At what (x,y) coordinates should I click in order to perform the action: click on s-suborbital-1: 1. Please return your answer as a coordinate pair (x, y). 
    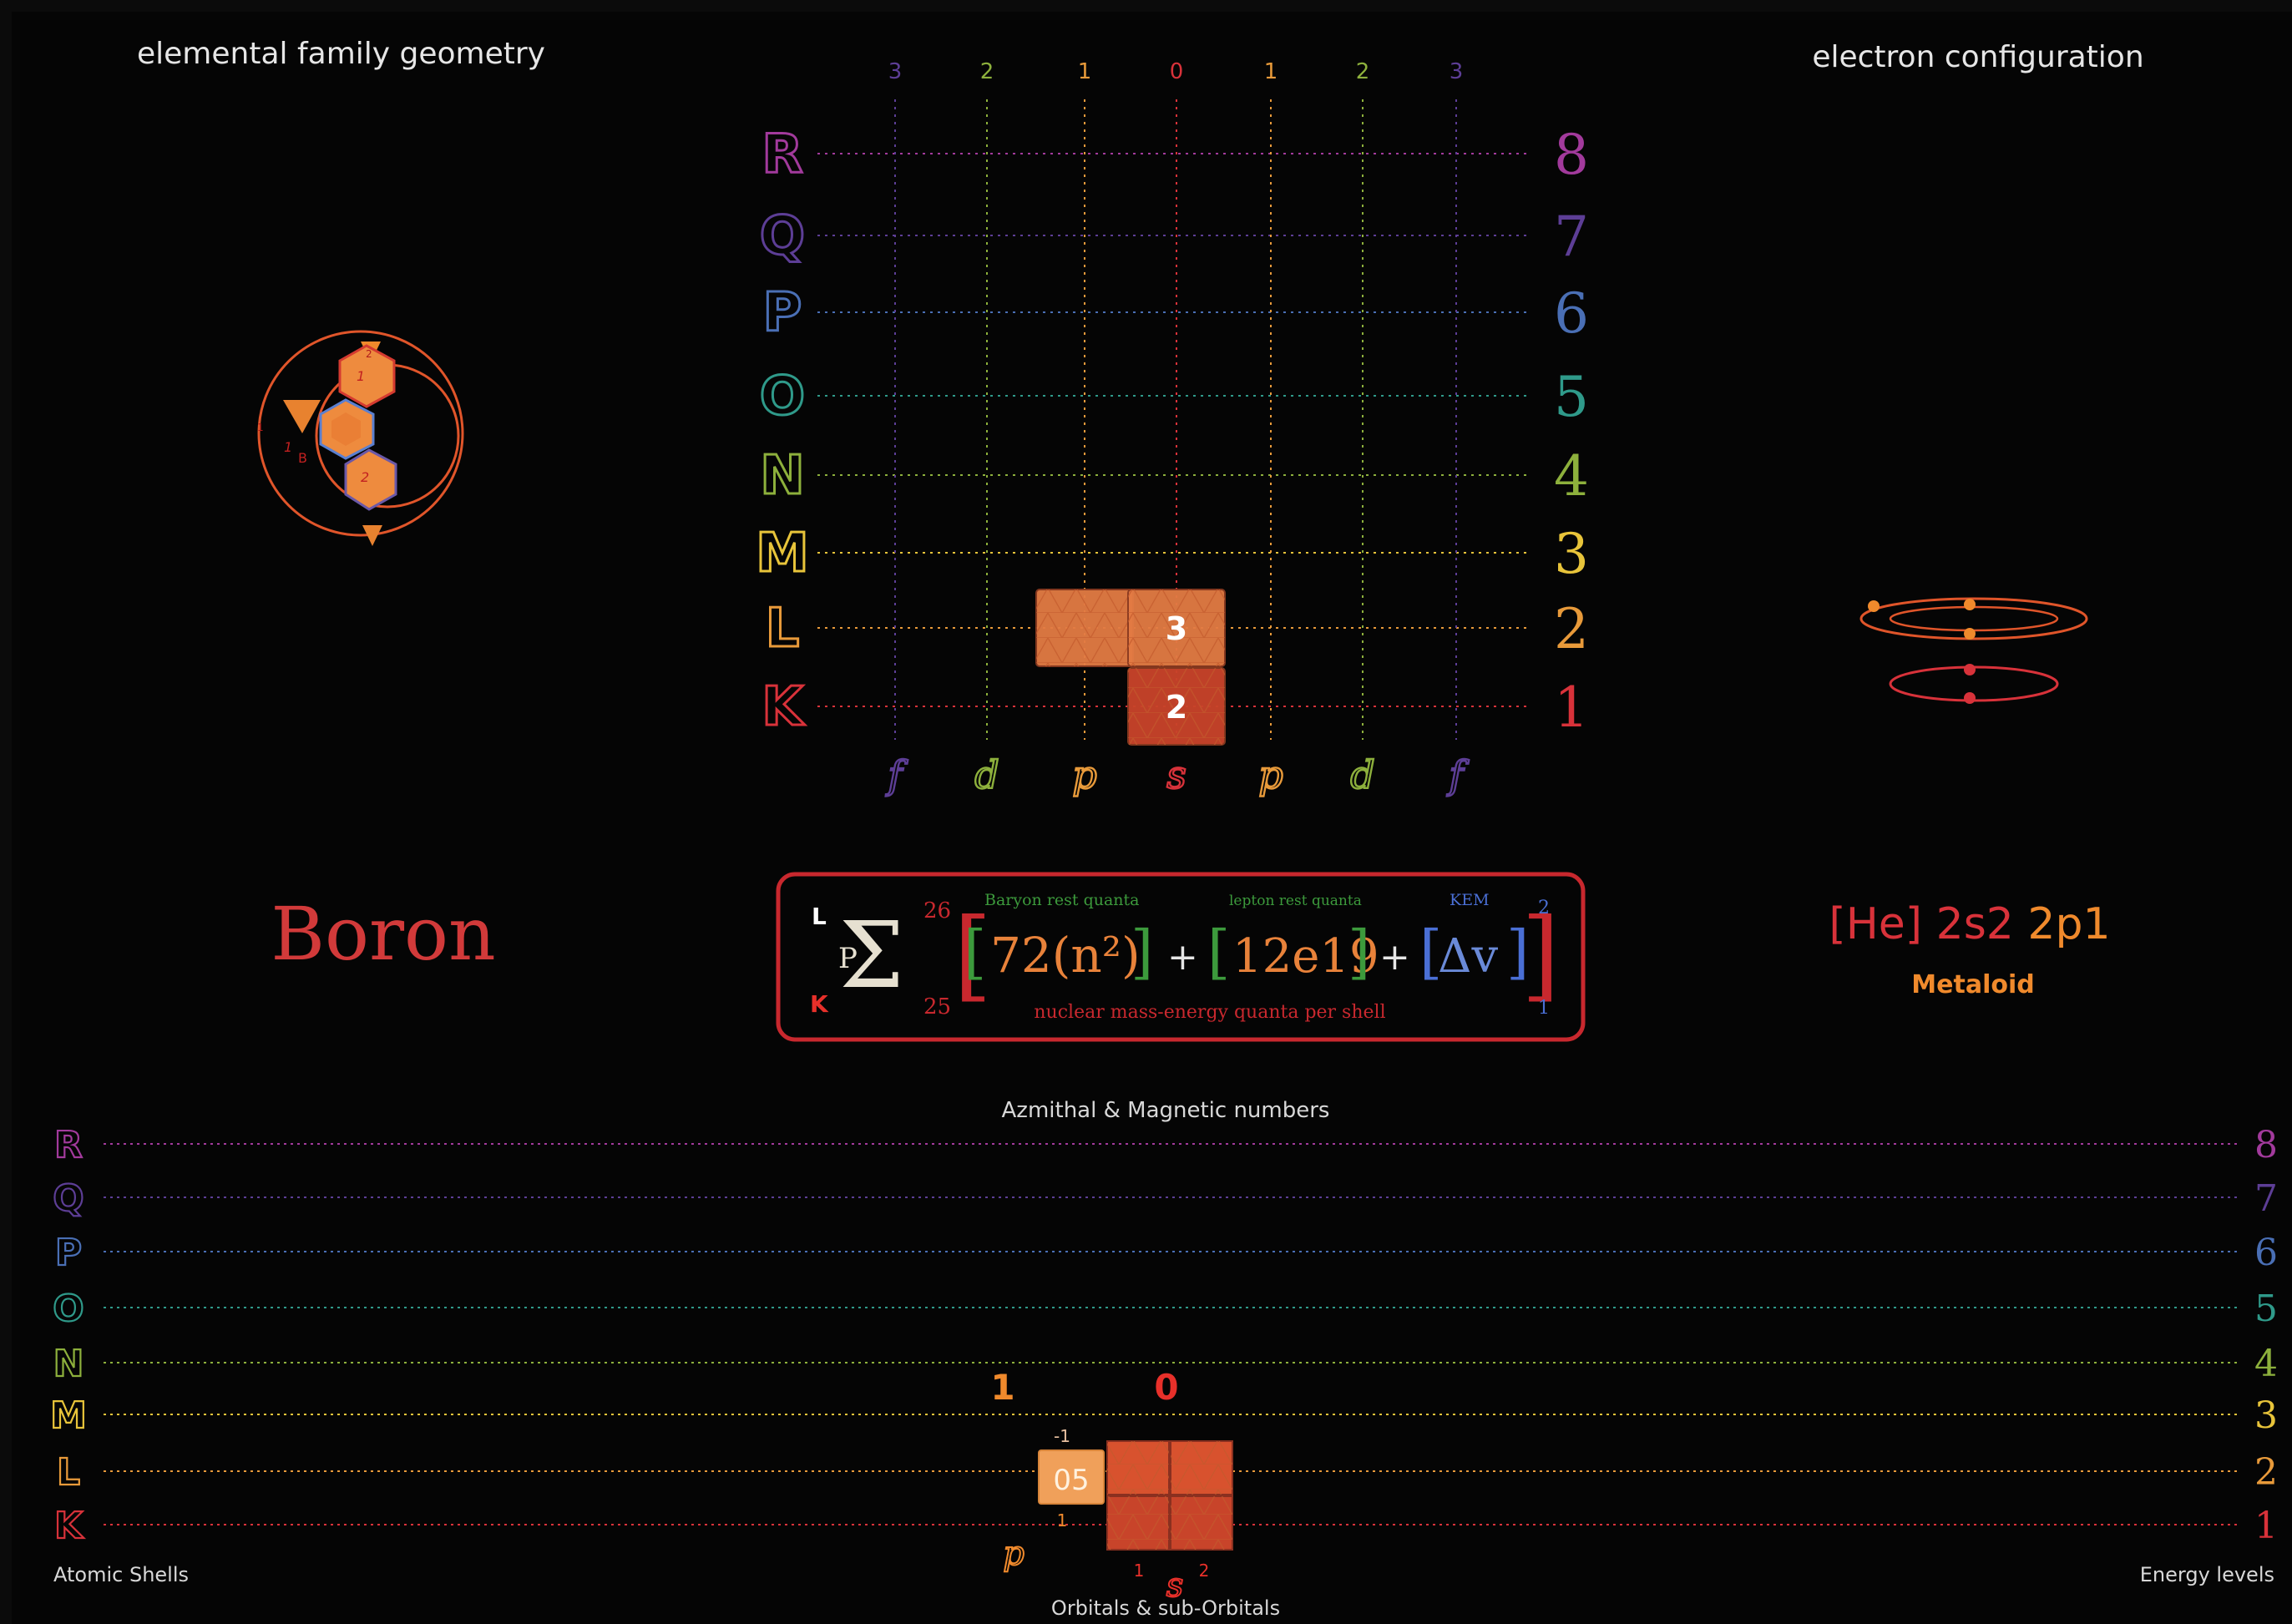
    Looking at the image, I should click on (1139, 1571).